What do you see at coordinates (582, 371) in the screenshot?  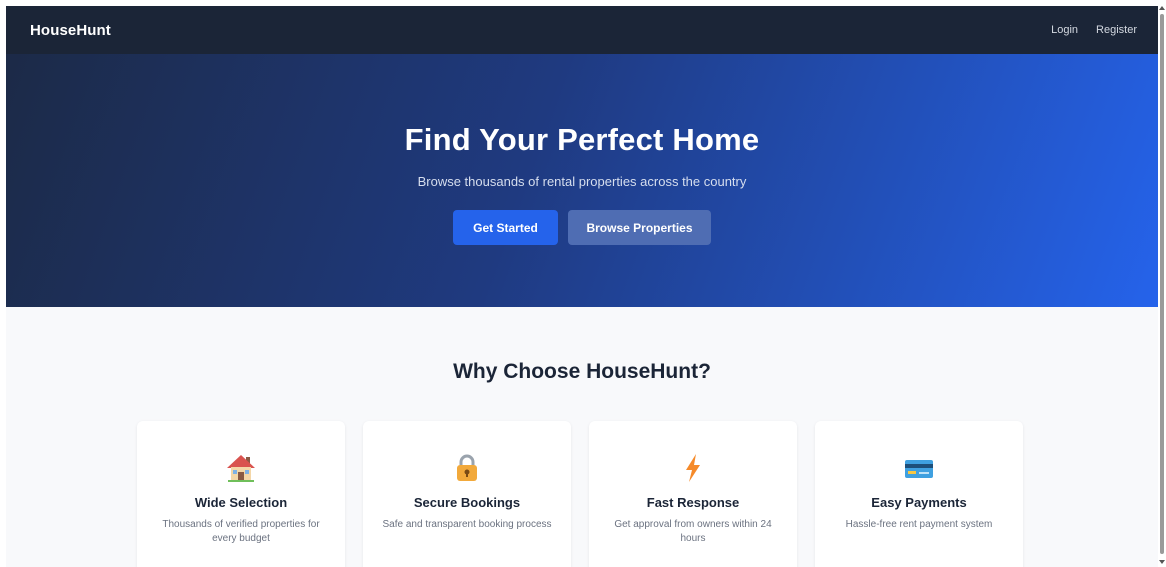 I see `section-title: Why Choose HouseHunt?` at bounding box center [582, 371].